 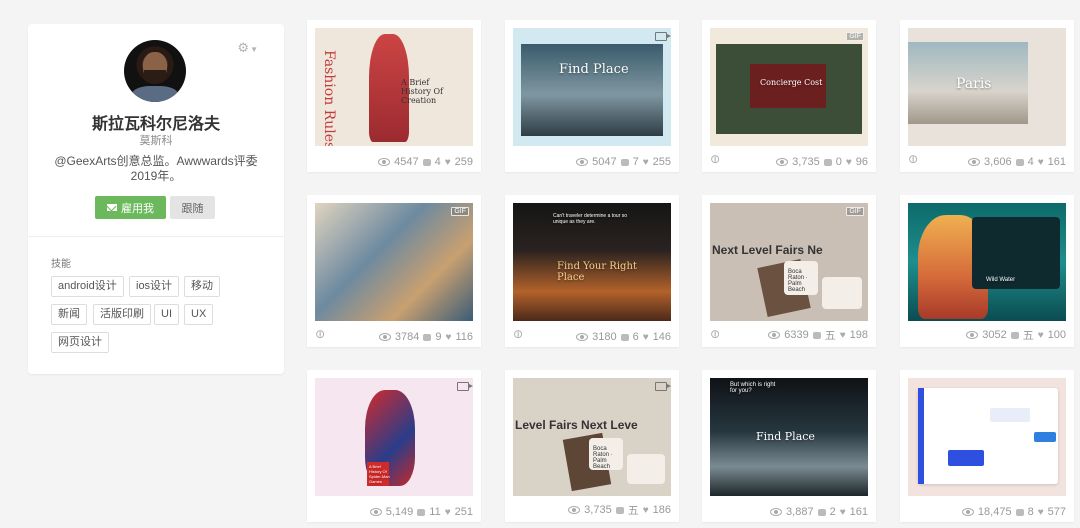 What do you see at coordinates (822, 162) in the screenshot?
I see `card-stats: 3,735 0 ♥ 96` at bounding box center [822, 162].